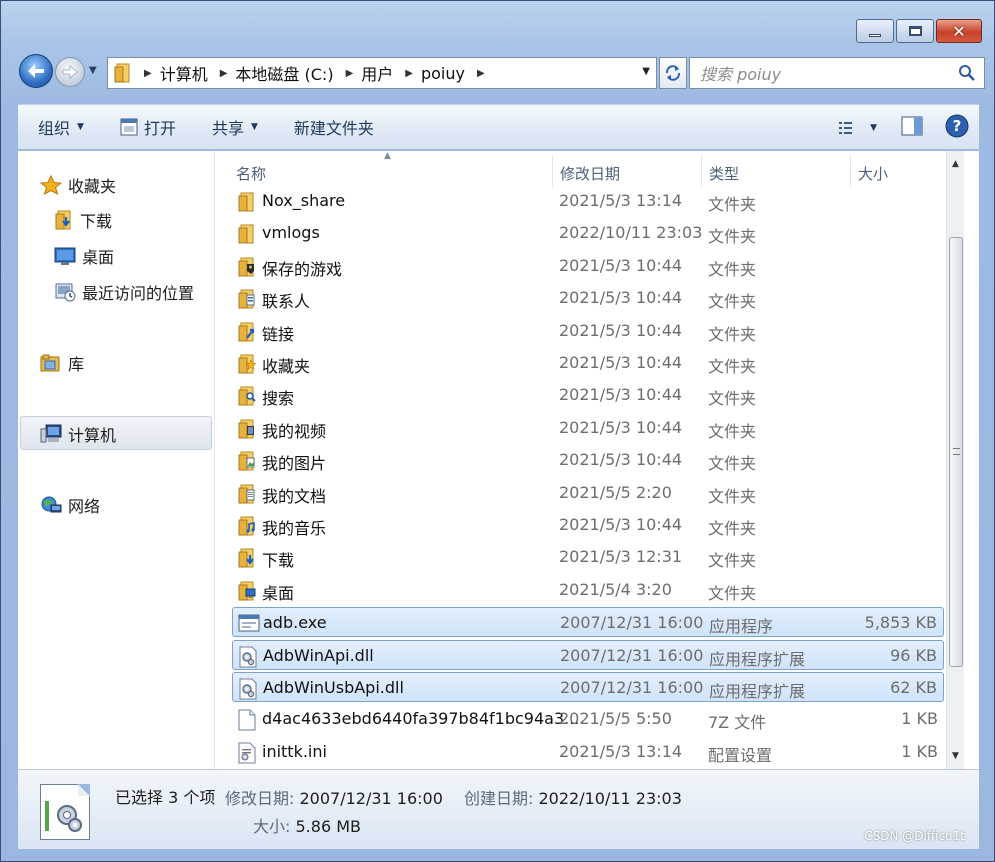 This screenshot has height=862, width=995. I want to click on file-name: 我的图片, so click(294, 464).